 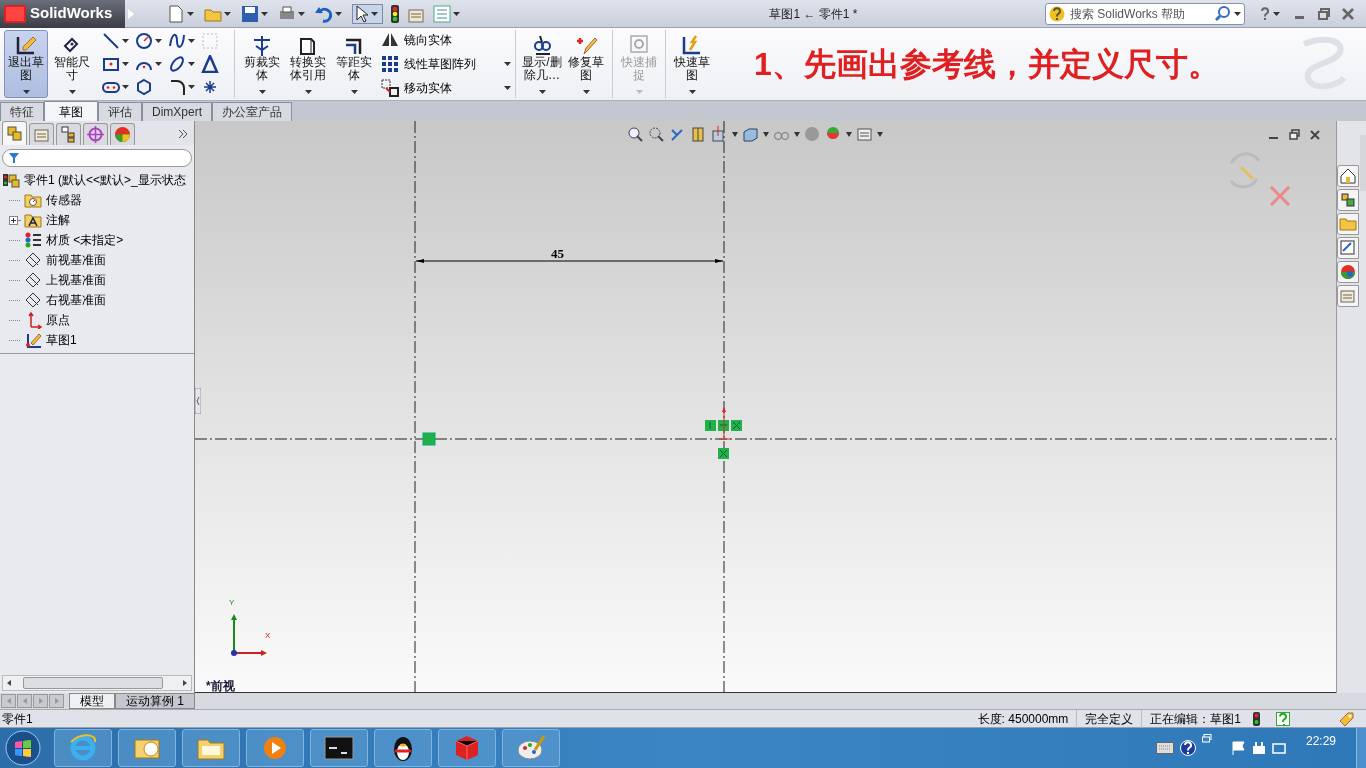 I want to click on command-tab: 办公室产品, so click(x=252, y=111).